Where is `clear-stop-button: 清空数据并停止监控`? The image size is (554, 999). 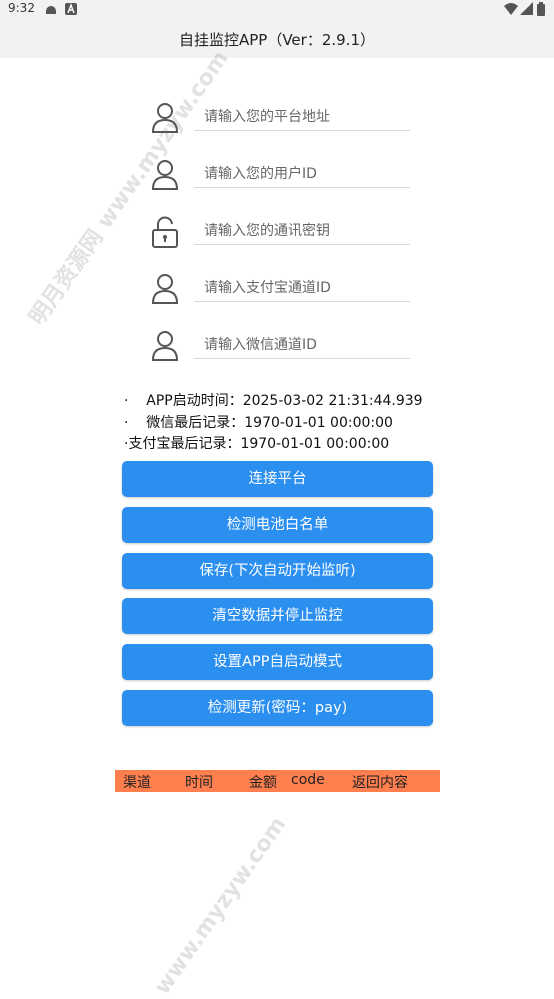
clear-stop-button: 清空数据并停止监控 is located at coordinates (277, 616).